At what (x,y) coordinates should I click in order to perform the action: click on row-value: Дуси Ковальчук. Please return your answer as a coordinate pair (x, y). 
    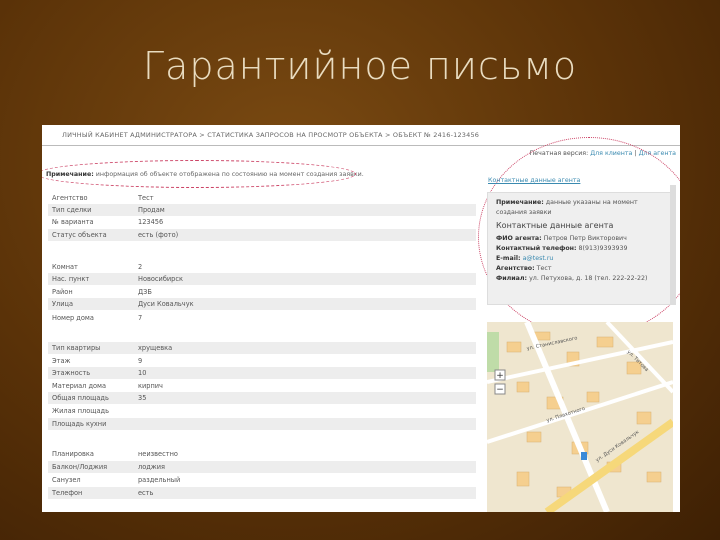
    Looking at the image, I should click on (166, 304).